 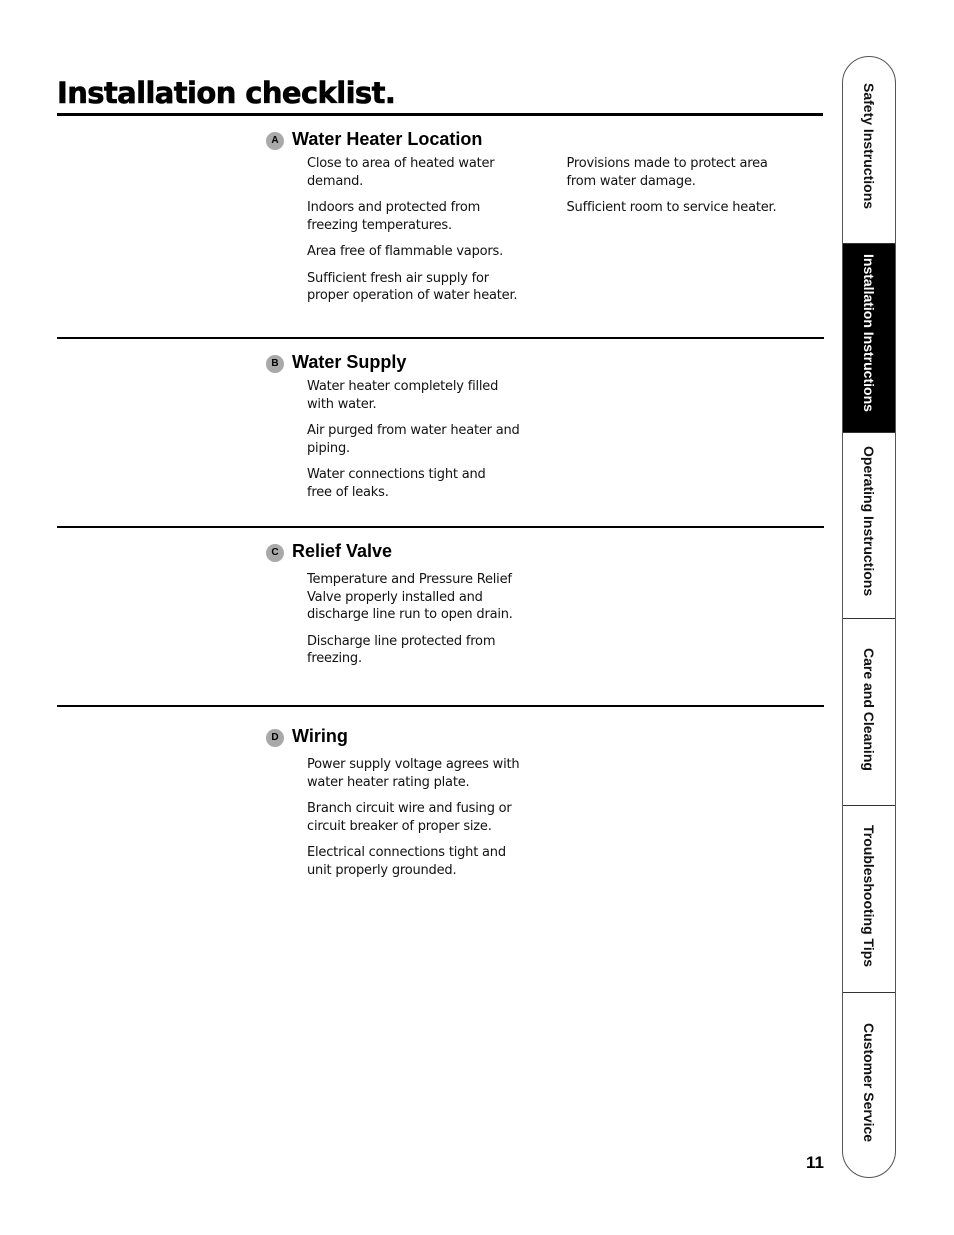 I want to click on section-title: Water Supply, so click(x=349, y=361).